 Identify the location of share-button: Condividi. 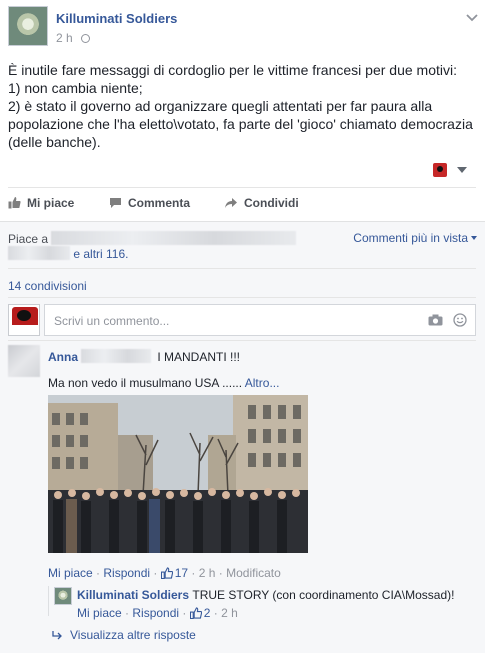
(261, 203).